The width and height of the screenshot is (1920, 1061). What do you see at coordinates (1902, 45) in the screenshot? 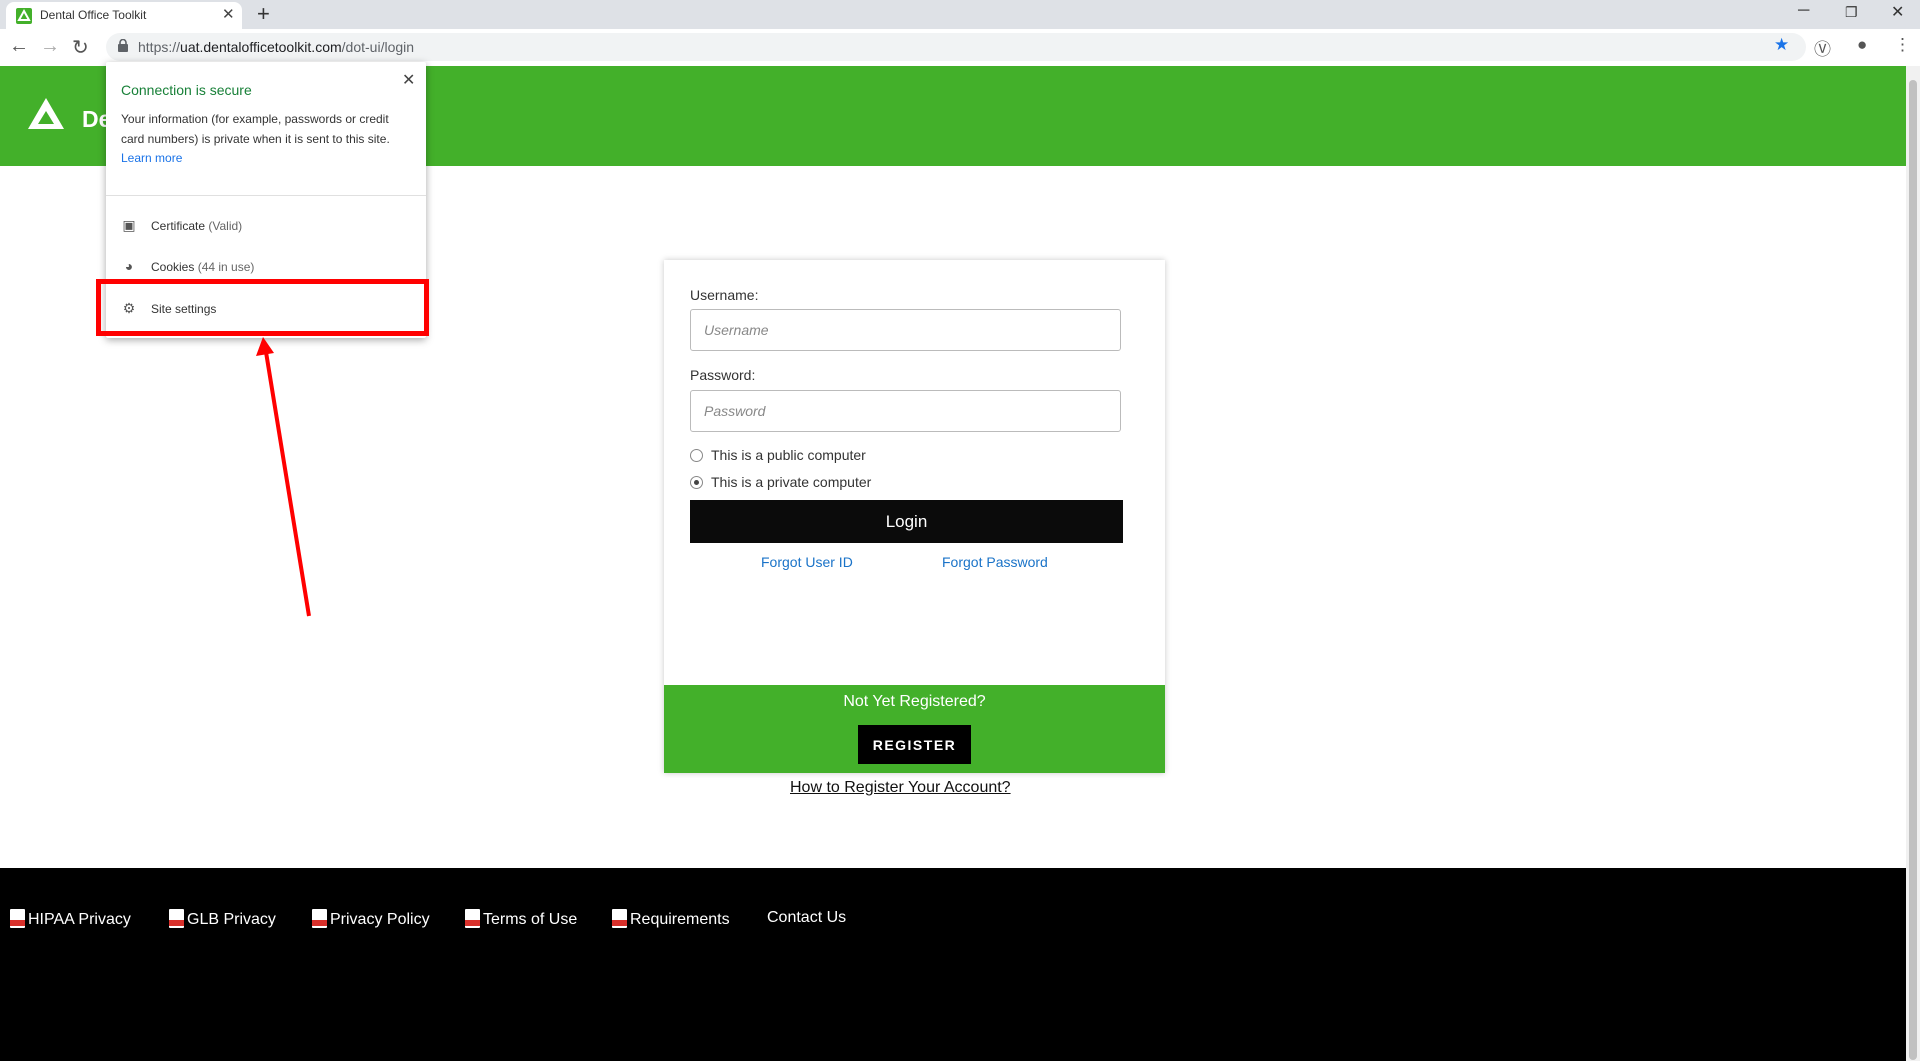
I see `menu-dots-icon: ⋮` at bounding box center [1902, 45].